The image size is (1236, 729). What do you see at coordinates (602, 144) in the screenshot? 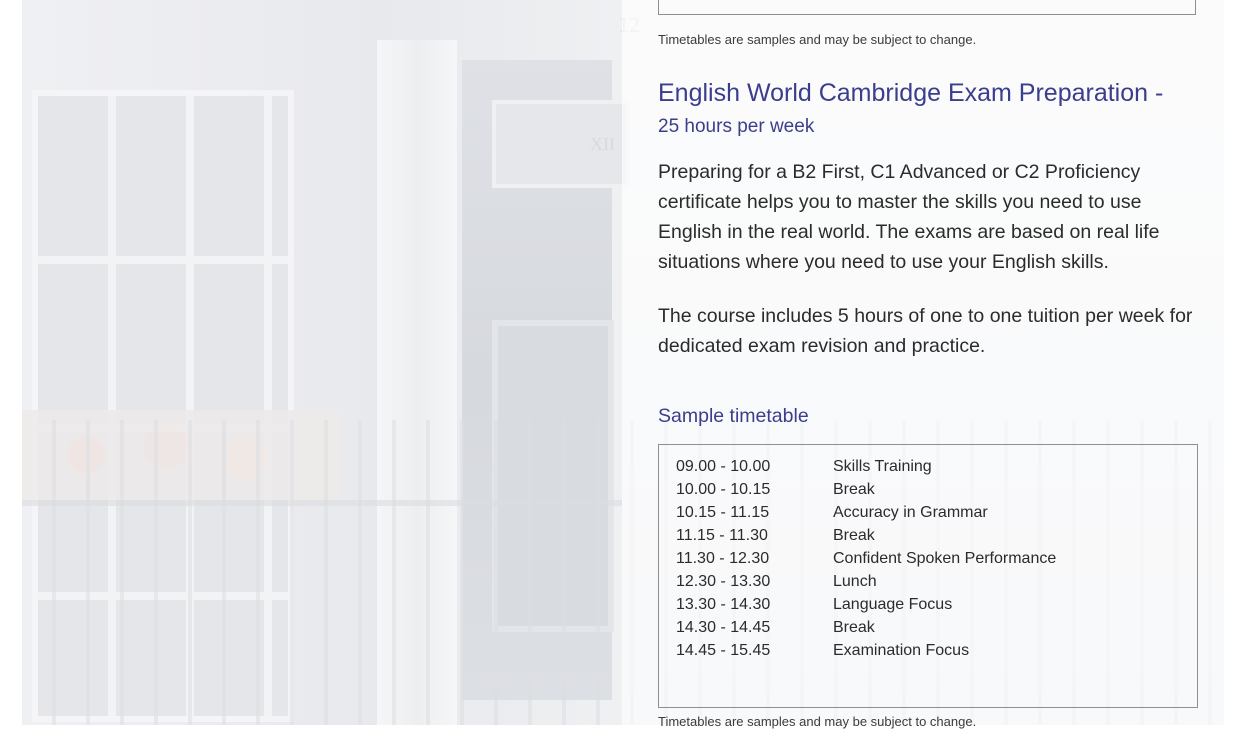
I see `background-door-numeral: XII` at bounding box center [602, 144].